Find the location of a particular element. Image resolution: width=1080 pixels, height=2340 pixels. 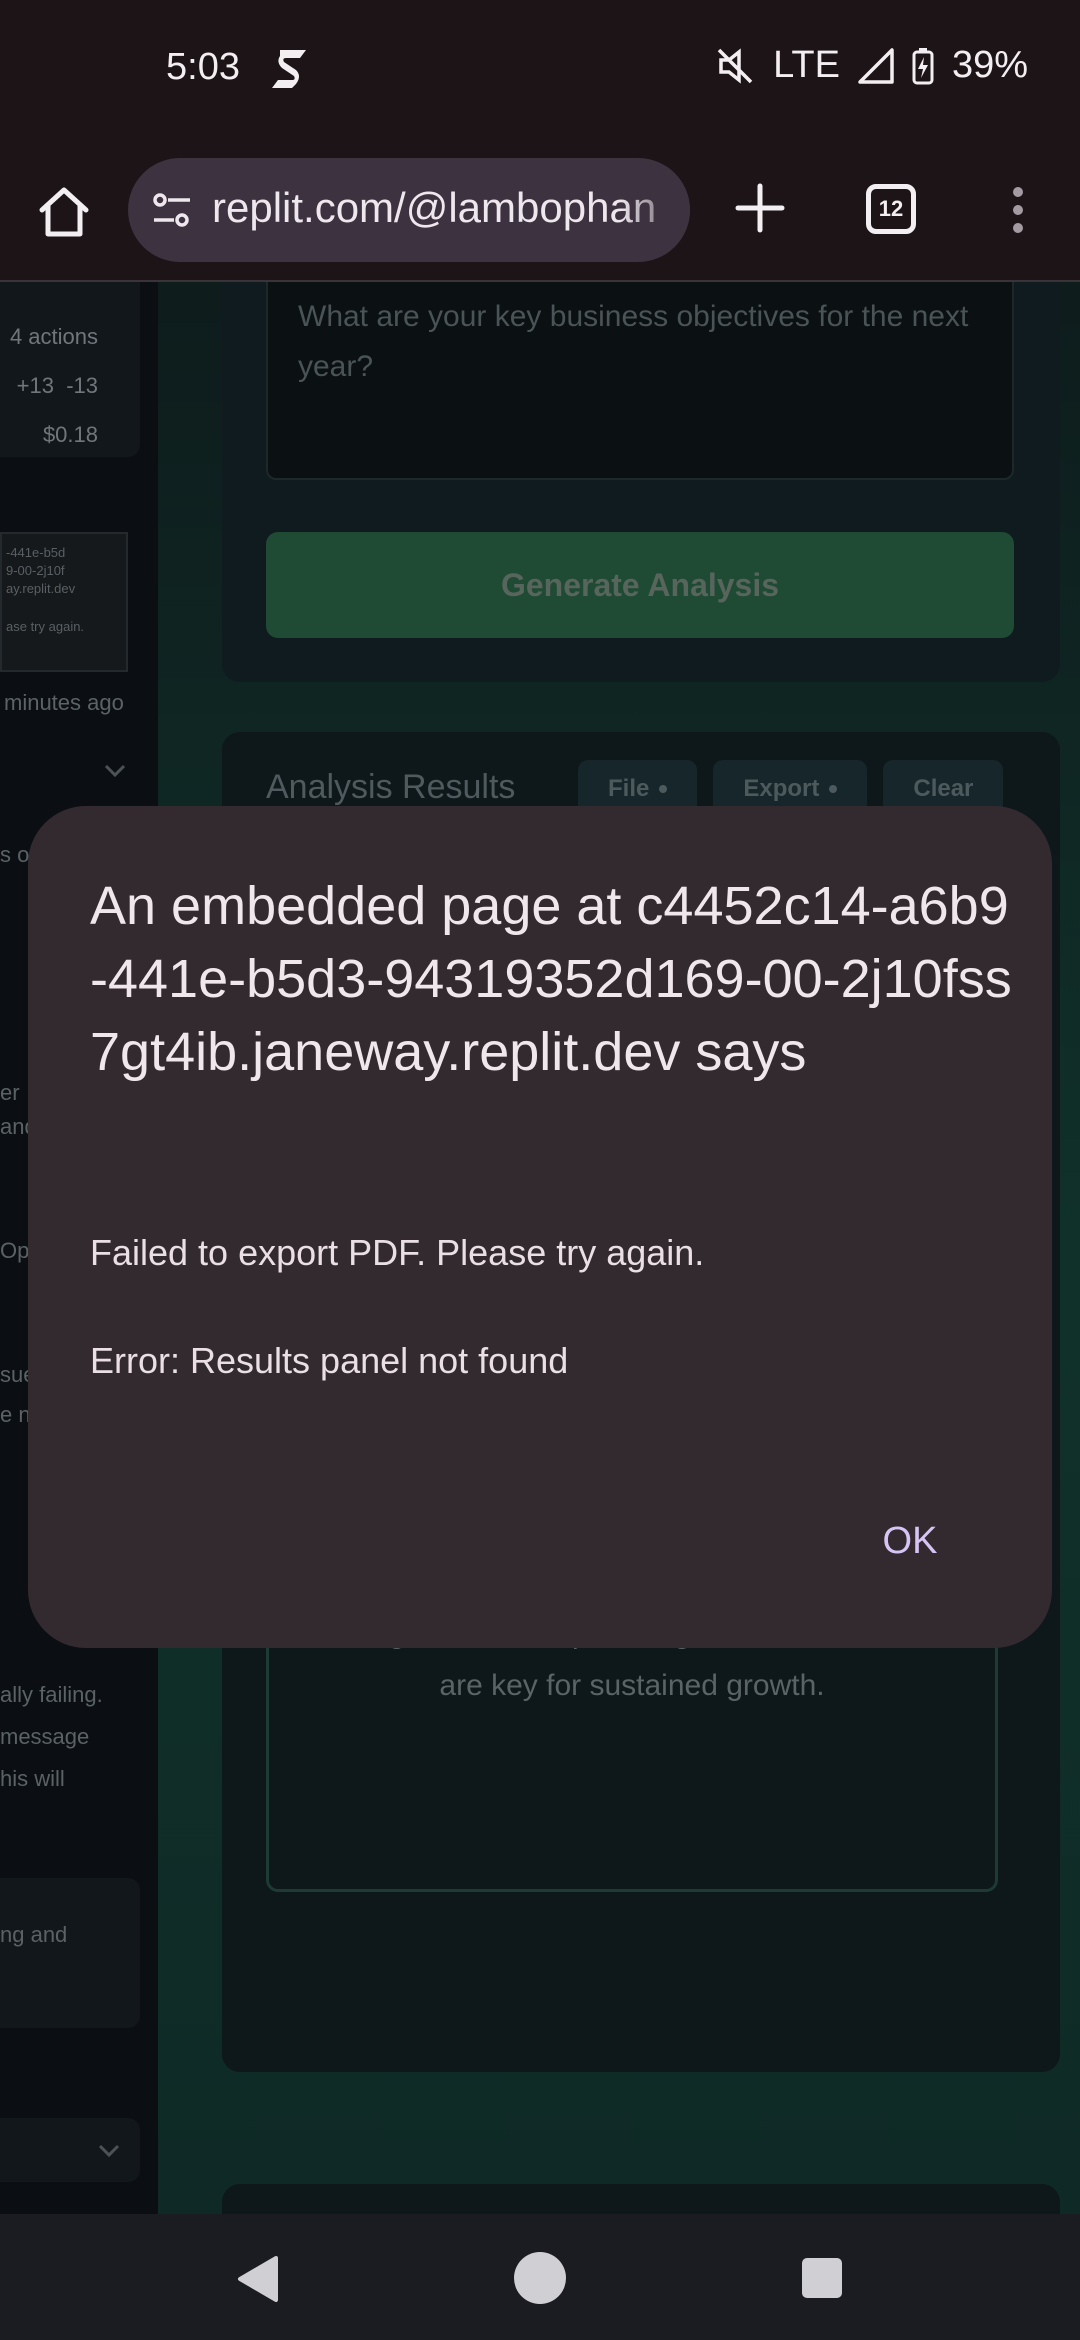

diff-counts: +13 -13 is located at coordinates (57, 385).